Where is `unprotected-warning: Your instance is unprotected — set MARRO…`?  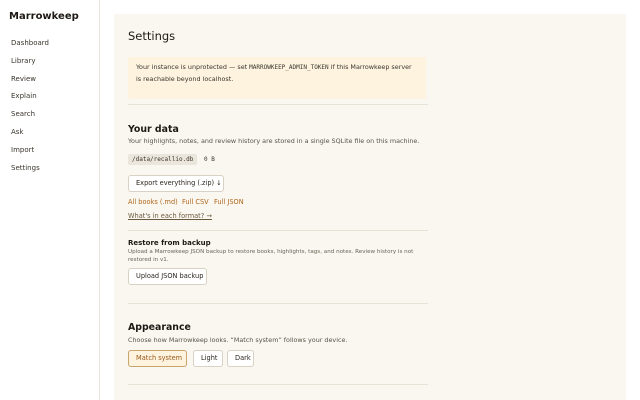 unprotected-warning: Your instance is unprotected — set MARRO… is located at coordinates (277, 78).